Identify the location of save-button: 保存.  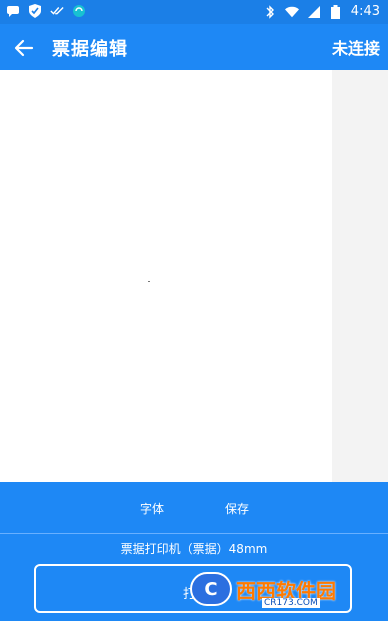
(237, 508).